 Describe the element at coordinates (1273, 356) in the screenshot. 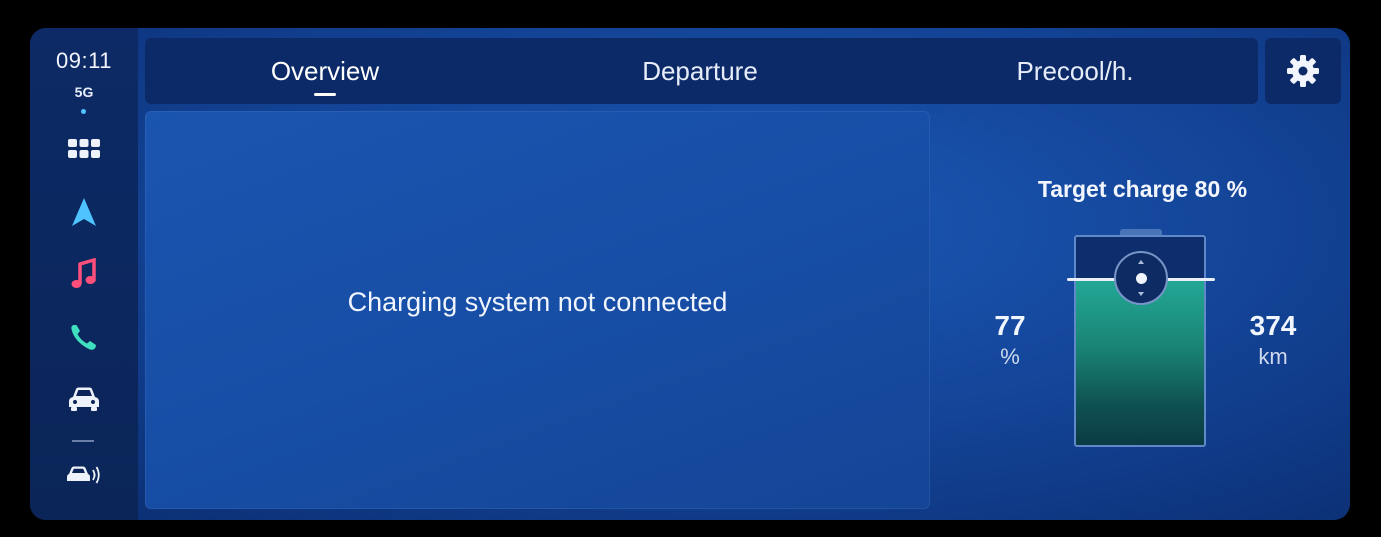

I see `range-unit: km` at that location.